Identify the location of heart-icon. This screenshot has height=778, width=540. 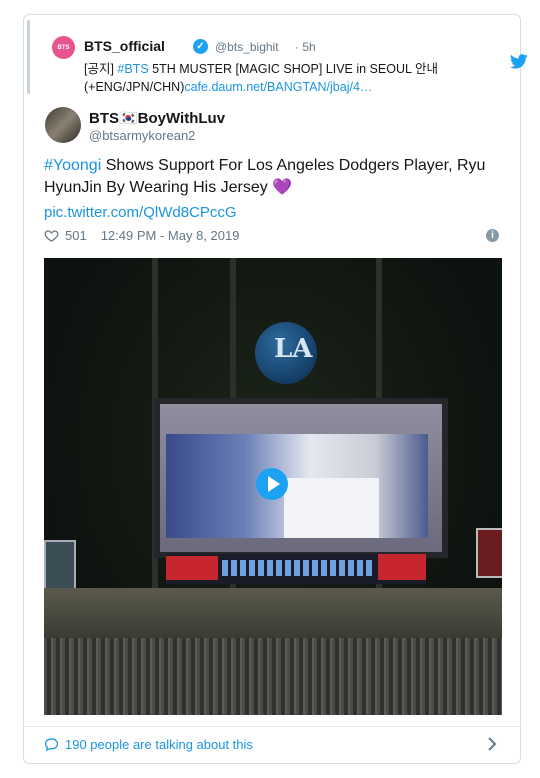
(51, 235).